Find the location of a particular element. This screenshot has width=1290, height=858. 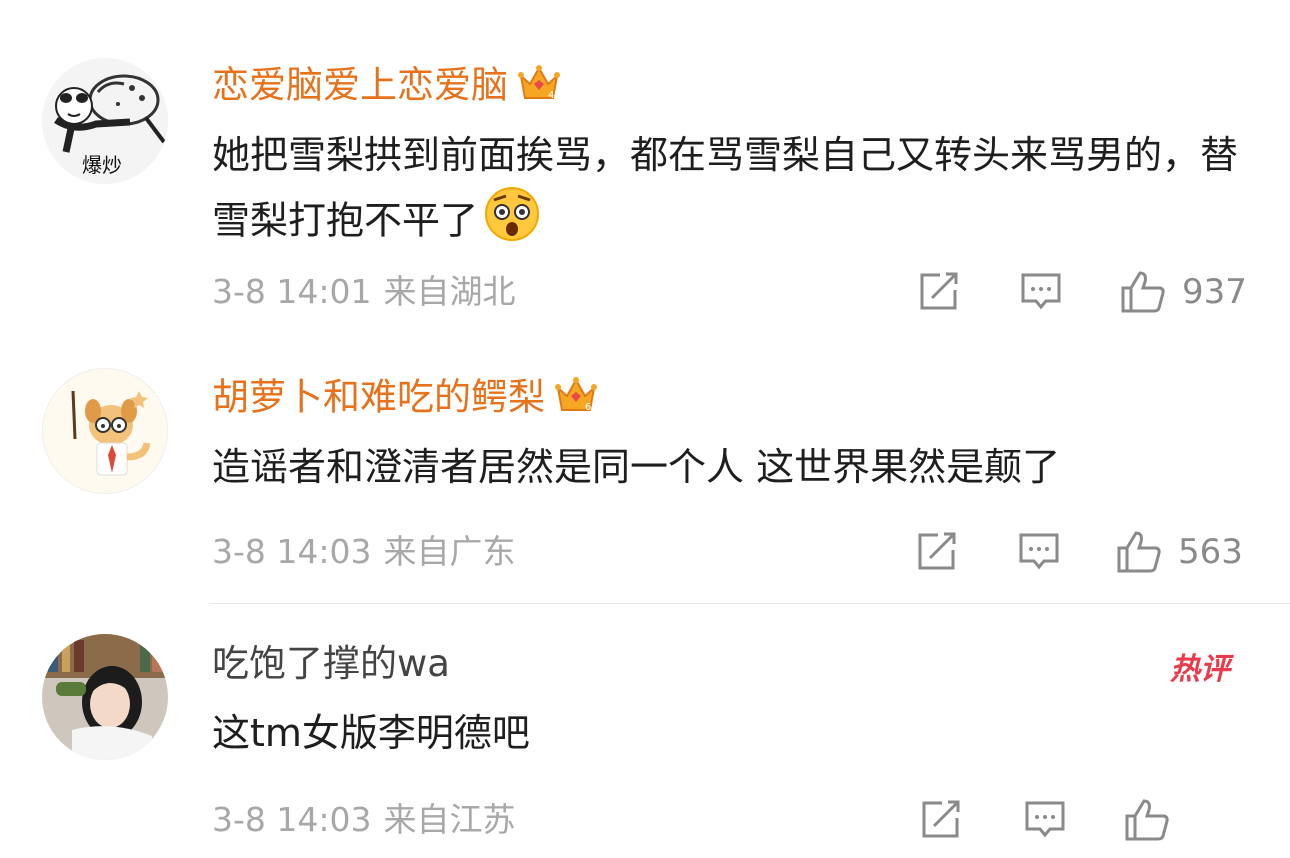

avatar: 爆炒 is located at coordinates (105, 121).